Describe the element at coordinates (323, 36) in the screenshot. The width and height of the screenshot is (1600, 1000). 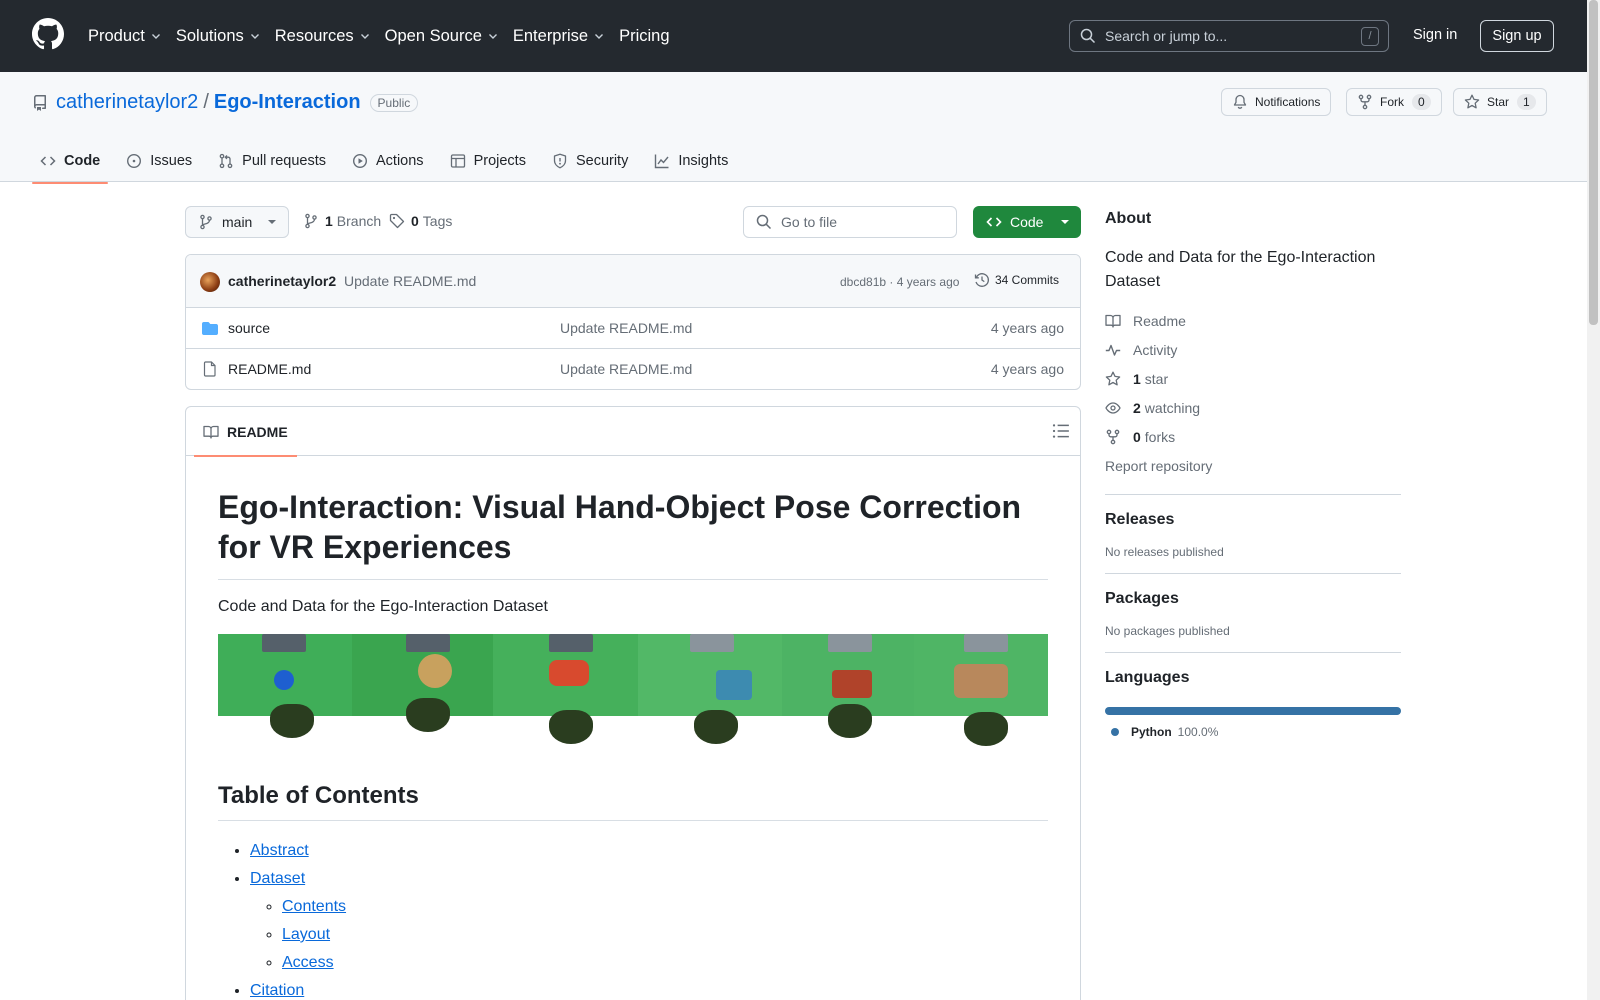
I see `nav-resources: Resources` at that location.